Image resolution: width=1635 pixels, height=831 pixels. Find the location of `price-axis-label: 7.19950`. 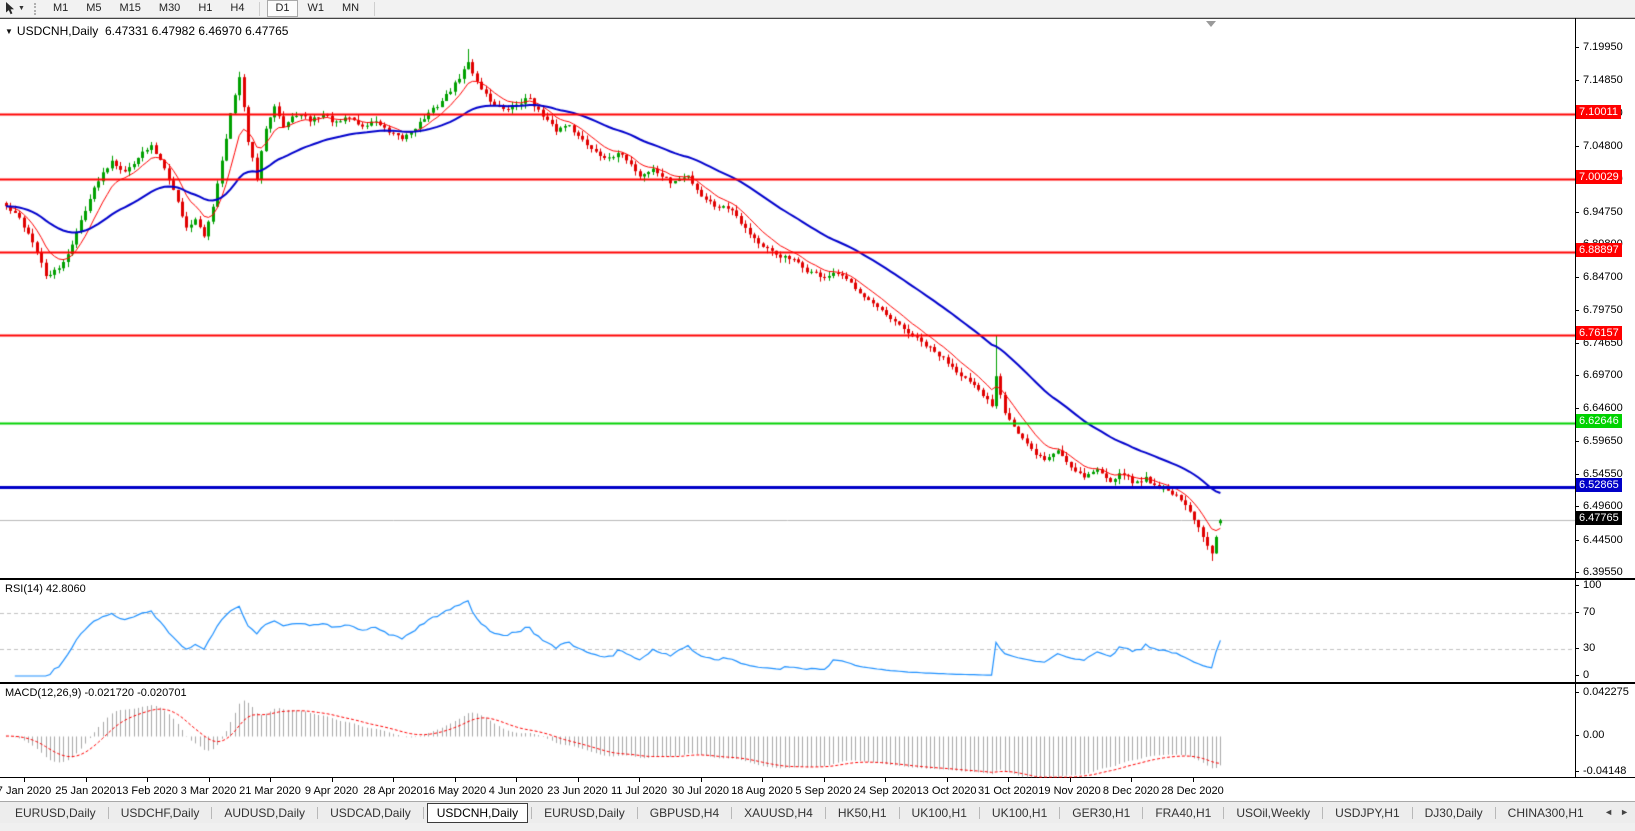

price-axis-label: 7.19950 is located at coordinates (1603, 47).